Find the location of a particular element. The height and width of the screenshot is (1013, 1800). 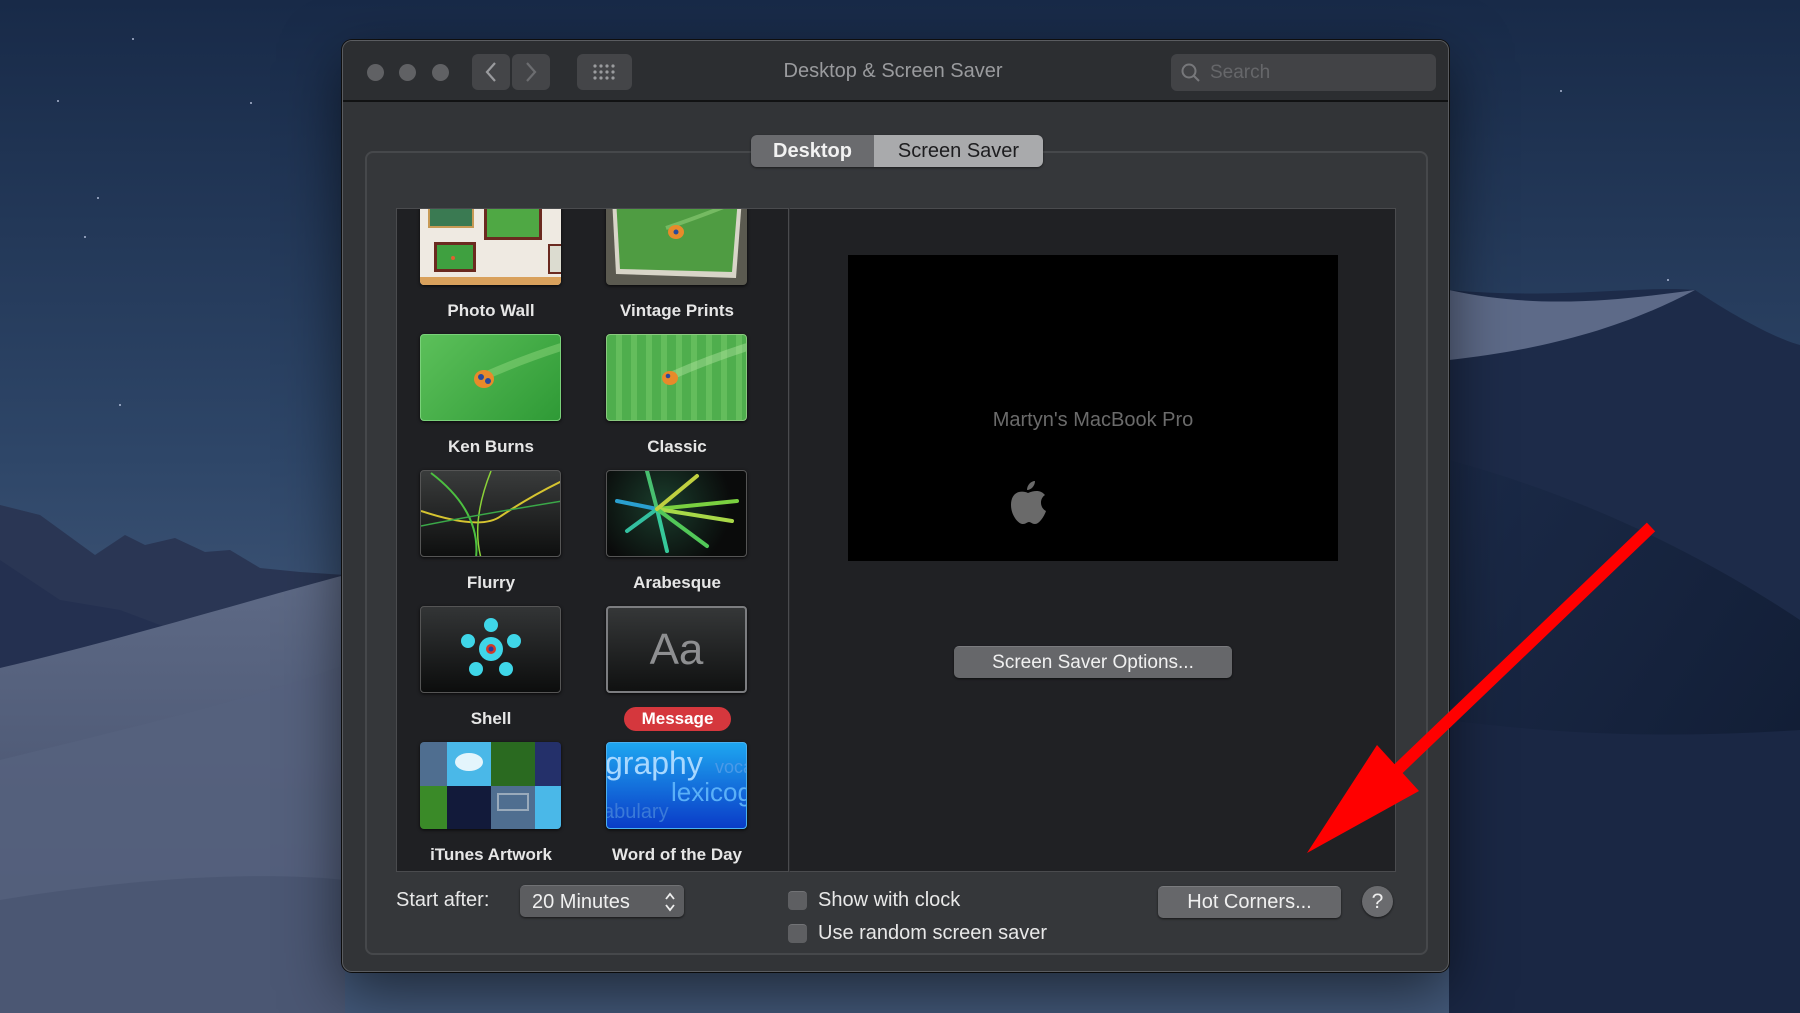

ken-burns-thumbnail is located at coordinates (490, 377).